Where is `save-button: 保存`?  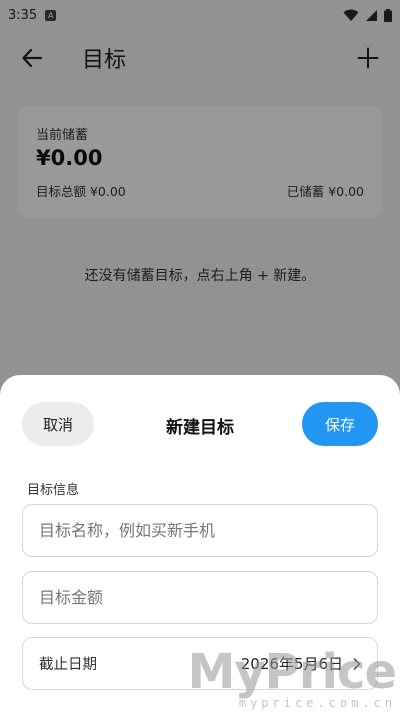
save-button: 保存 is located at coordinates (340, 424).